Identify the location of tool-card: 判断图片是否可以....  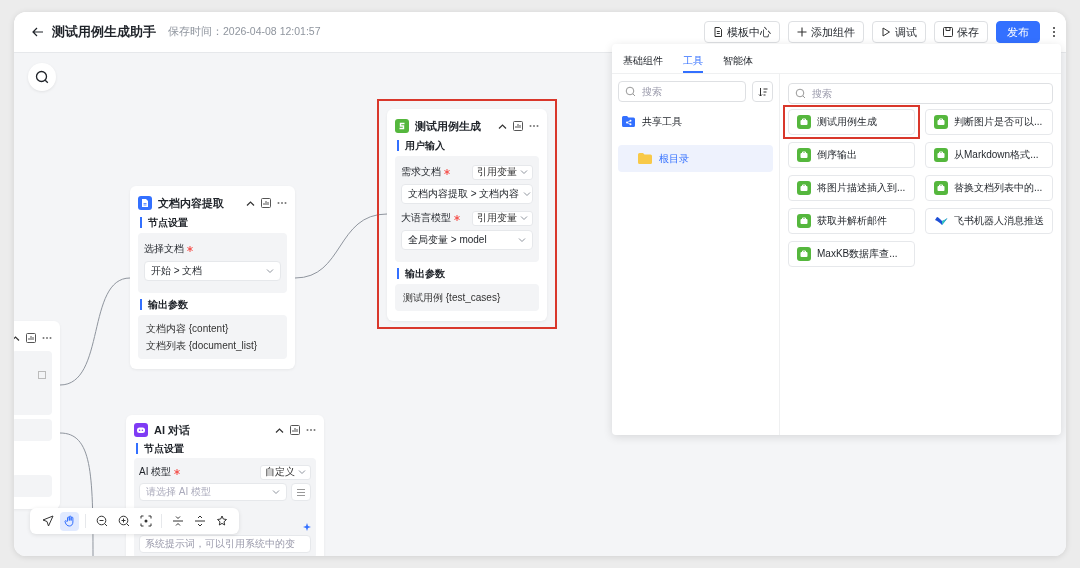
(989, 122).